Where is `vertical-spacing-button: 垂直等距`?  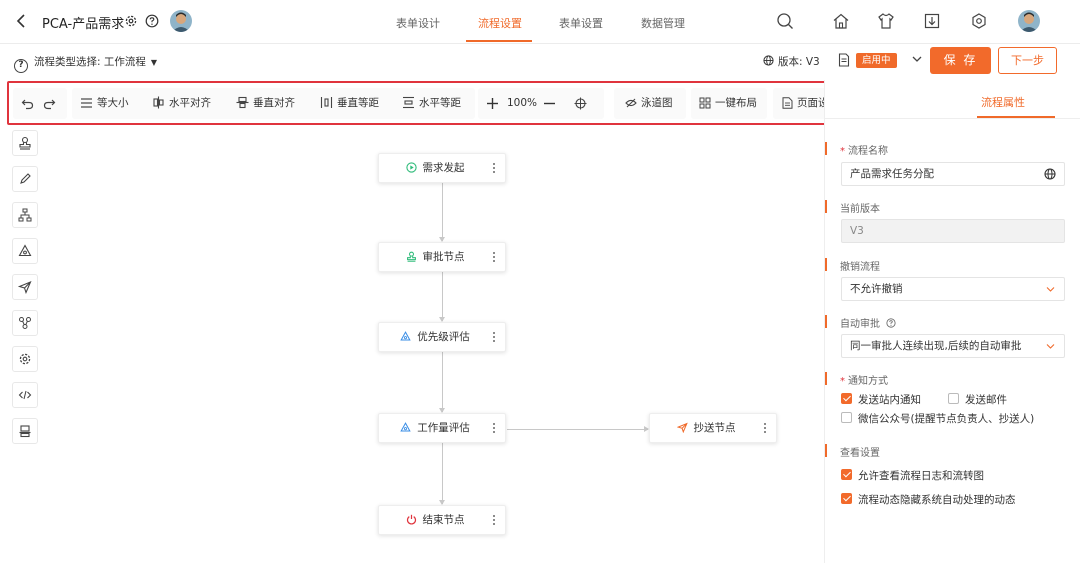 vertical-spacing-button: 垂直等距 is located at coordinates (349, 103).